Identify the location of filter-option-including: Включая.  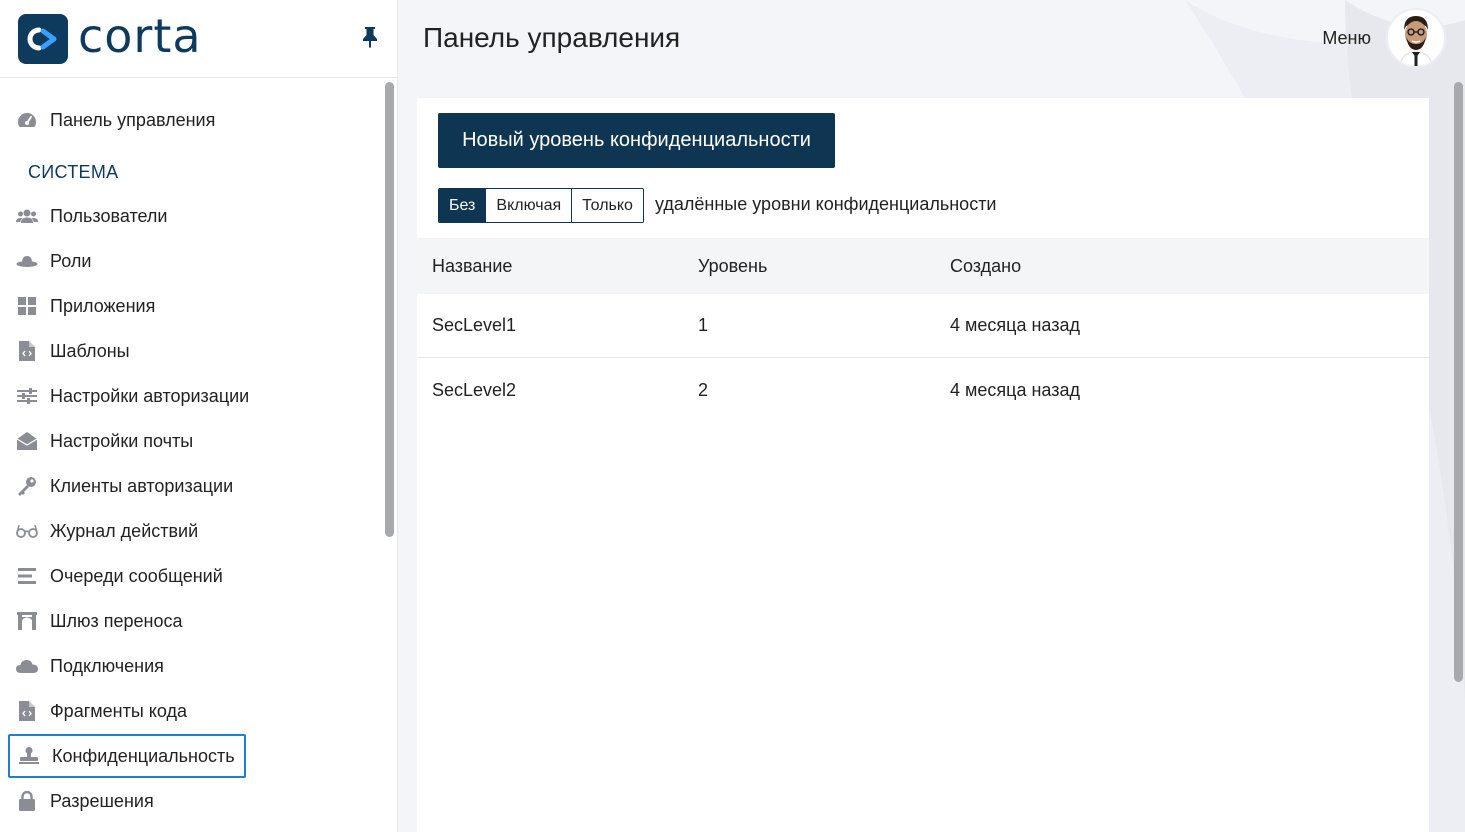
(529, 205).